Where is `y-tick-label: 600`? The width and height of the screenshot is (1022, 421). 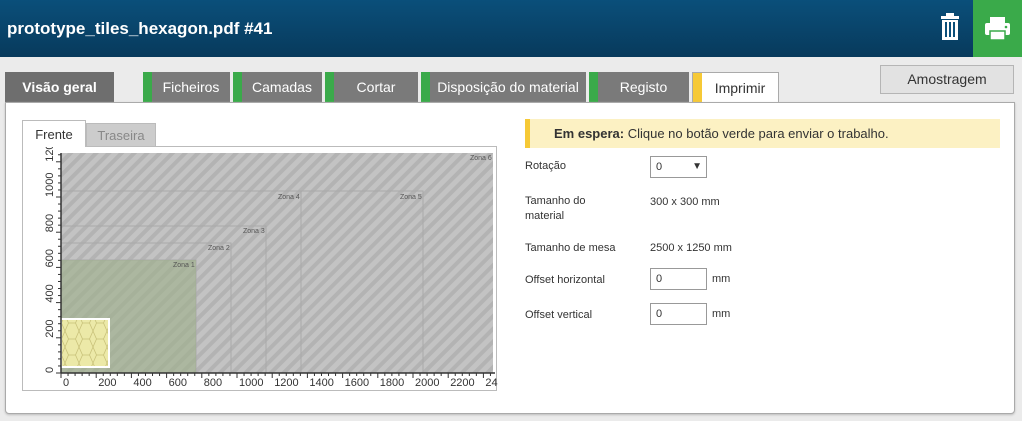
y-tick-label: 600 is located at coordinates (50, 258).